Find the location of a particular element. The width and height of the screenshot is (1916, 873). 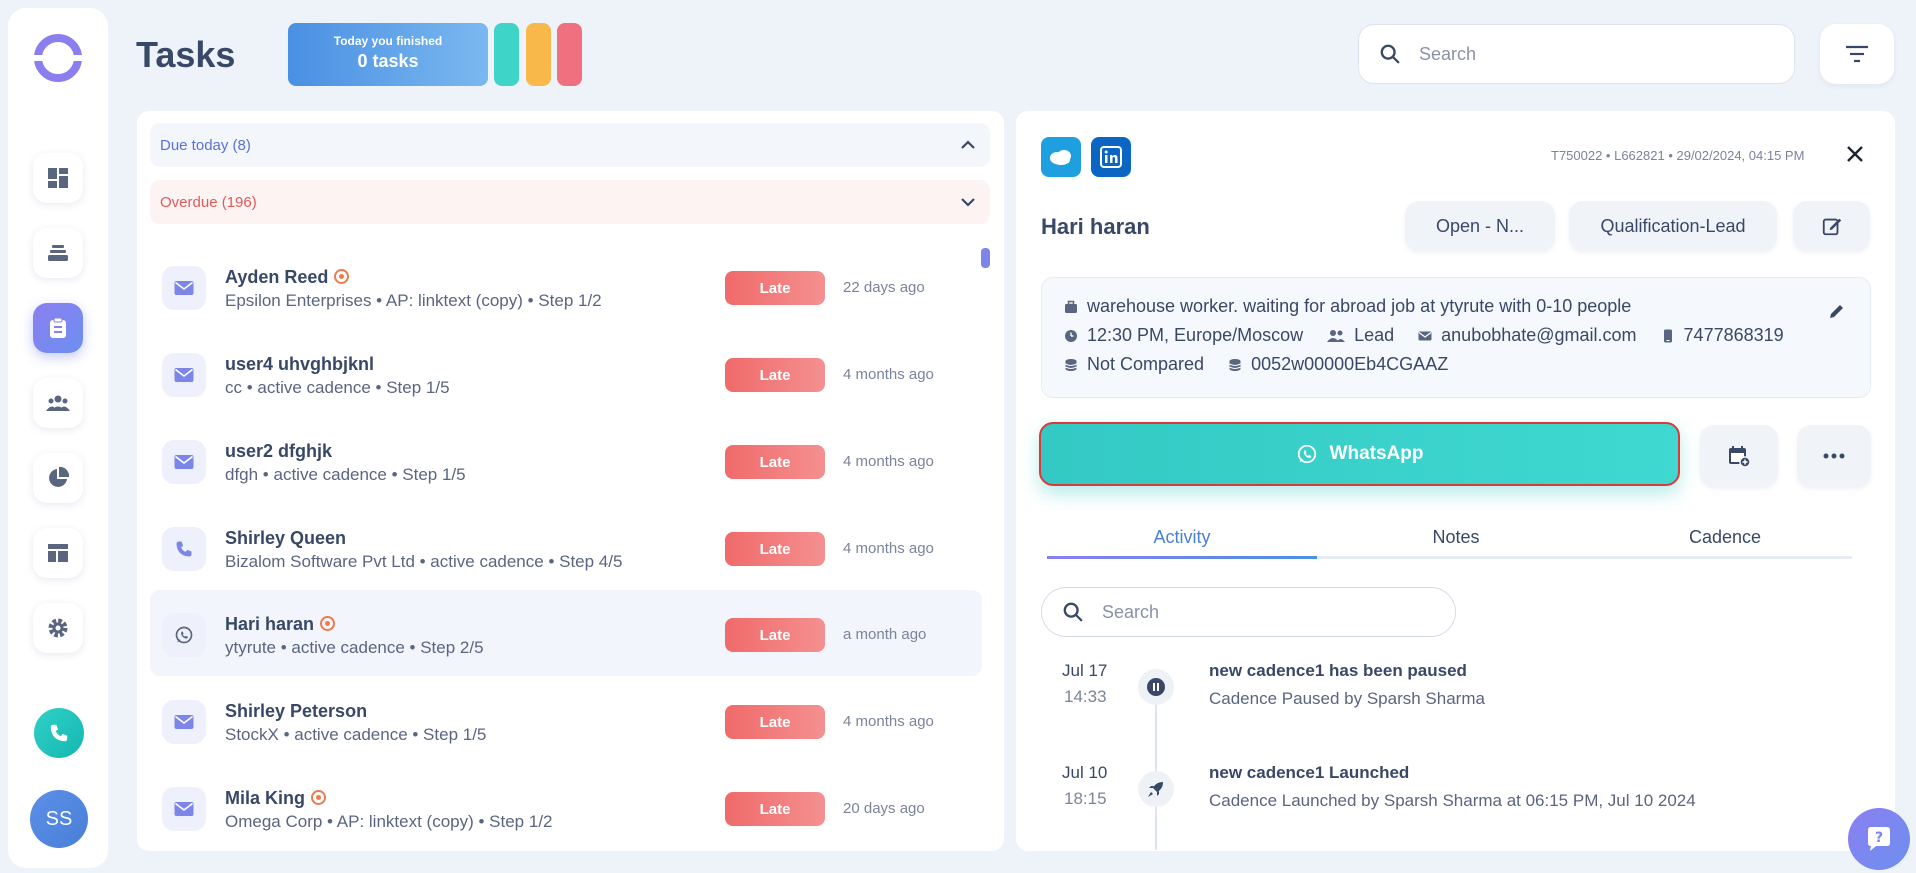

chevron-up-icon is located at coordinates (968, 145).